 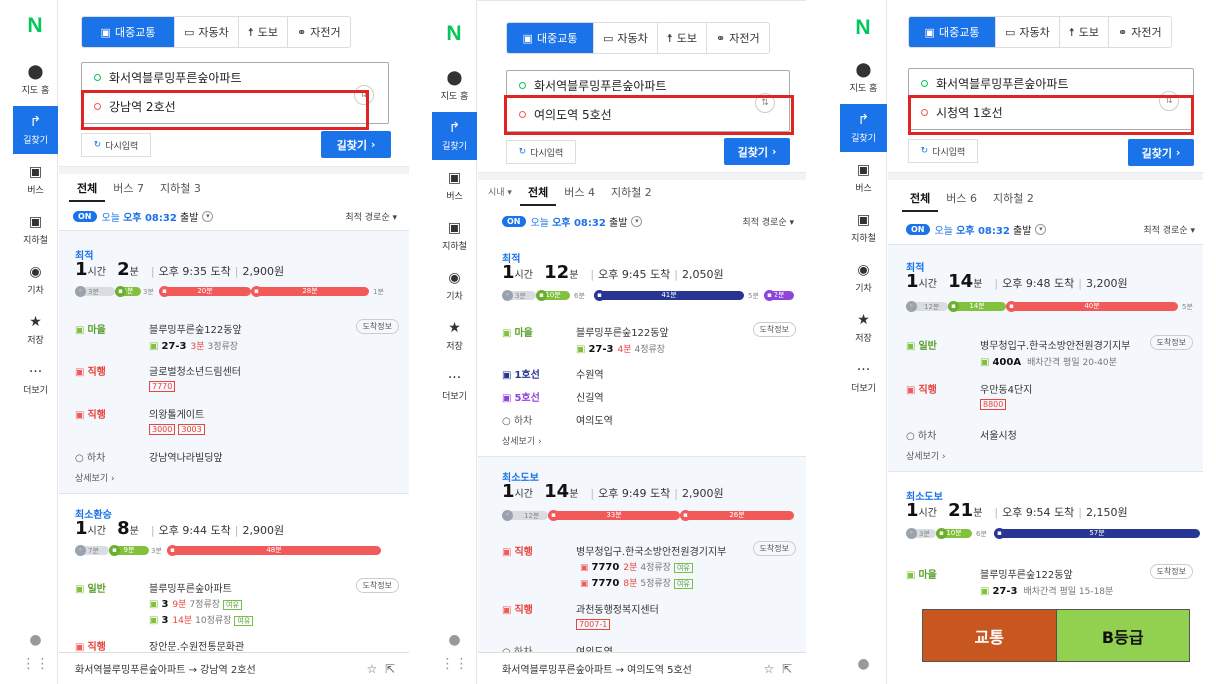 I want to click on tab-bus: 버스 4, so click(x=579, y=193).